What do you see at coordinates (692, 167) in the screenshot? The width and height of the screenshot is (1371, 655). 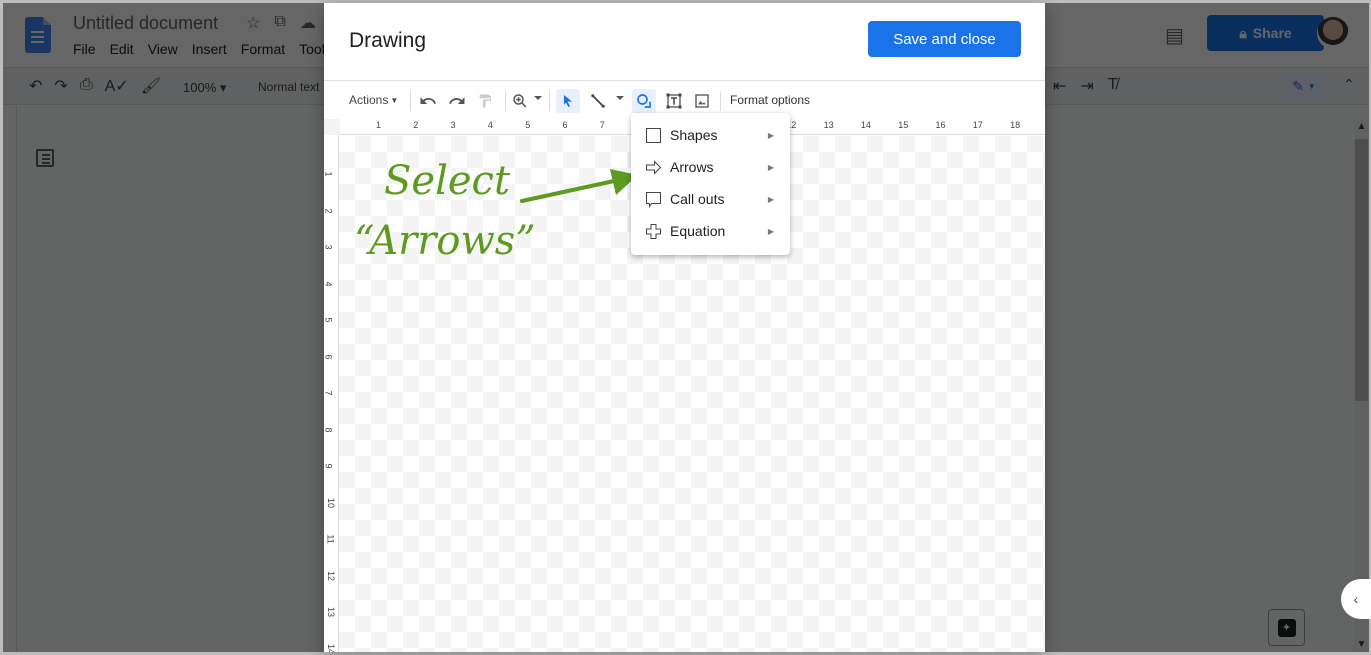 I see `menu-item-label: Arrows` at bounding box center [692, 167].